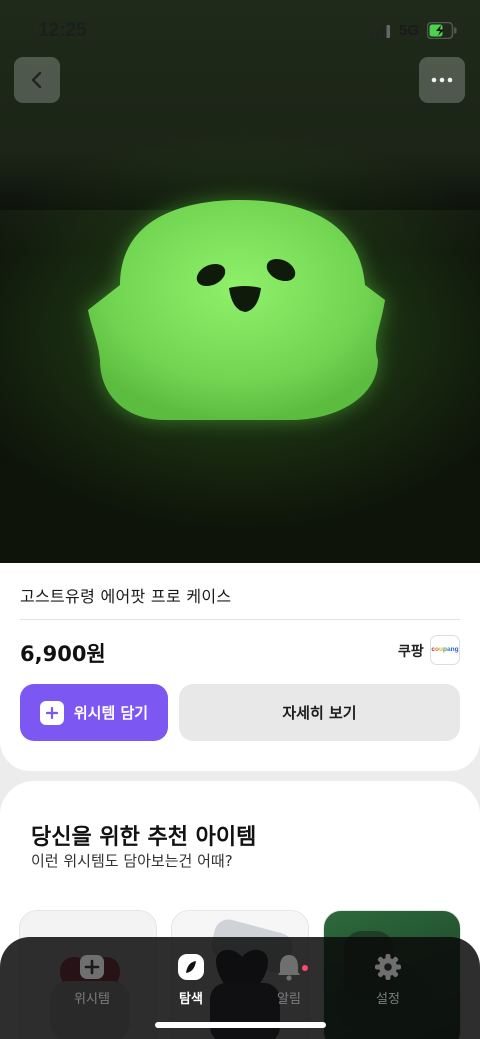 The height and width of the screenshot is (1039, 480). Describe the element at coordinates (62, 30) in the screenshot. I see `status-time: 12:25` at that location.